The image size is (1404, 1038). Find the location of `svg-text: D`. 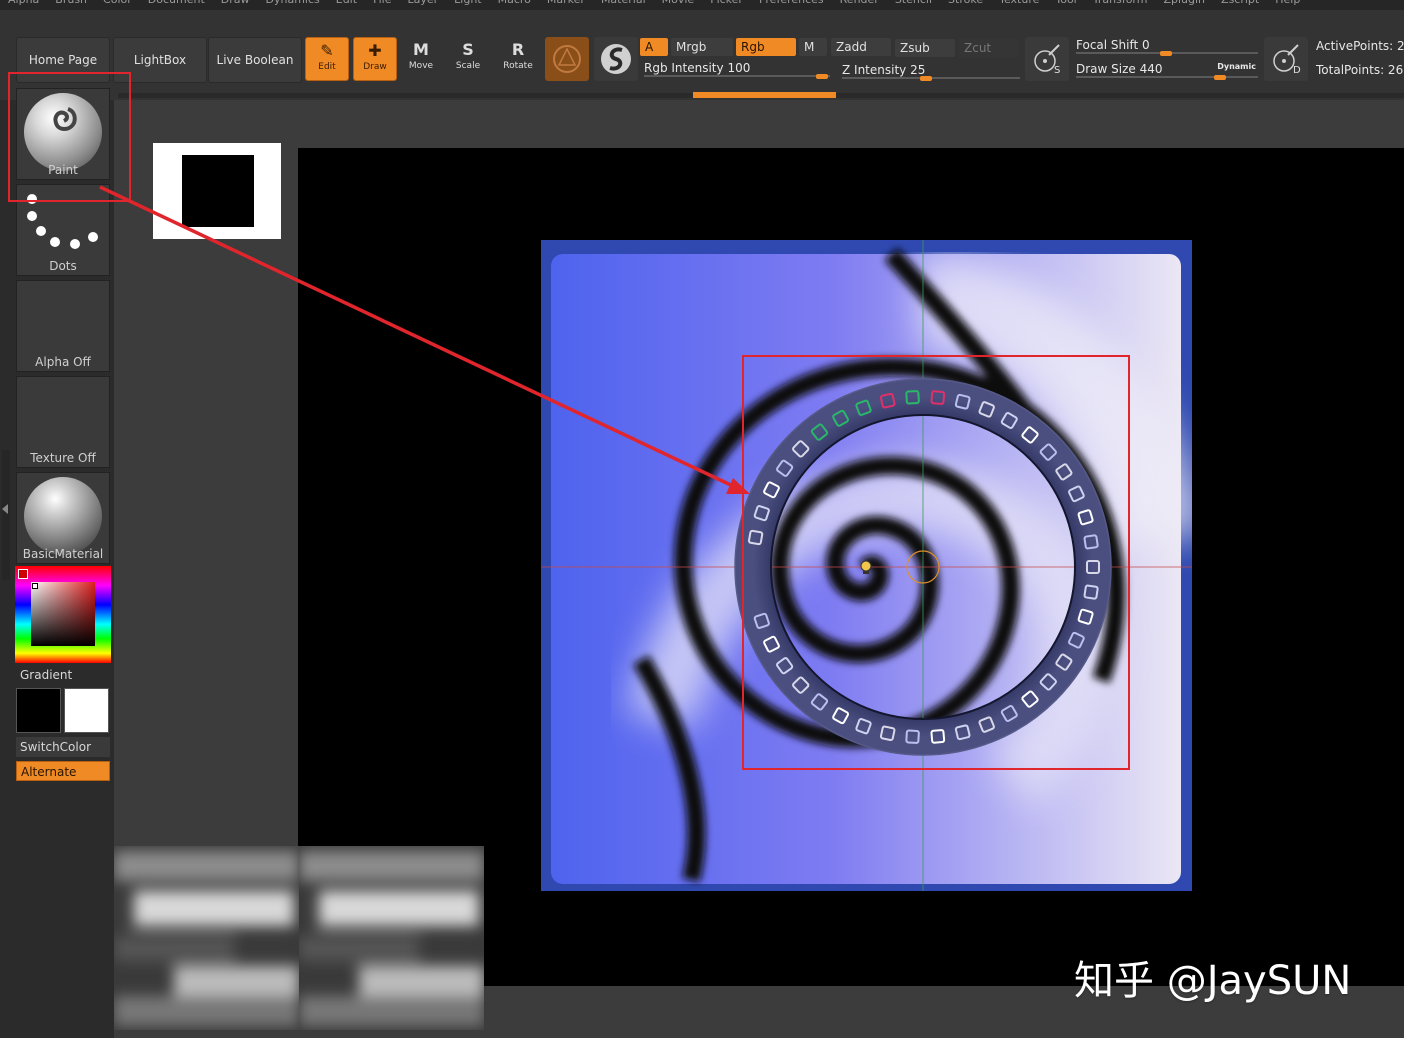

svg-text: D is located at coordinates (1297, 70).